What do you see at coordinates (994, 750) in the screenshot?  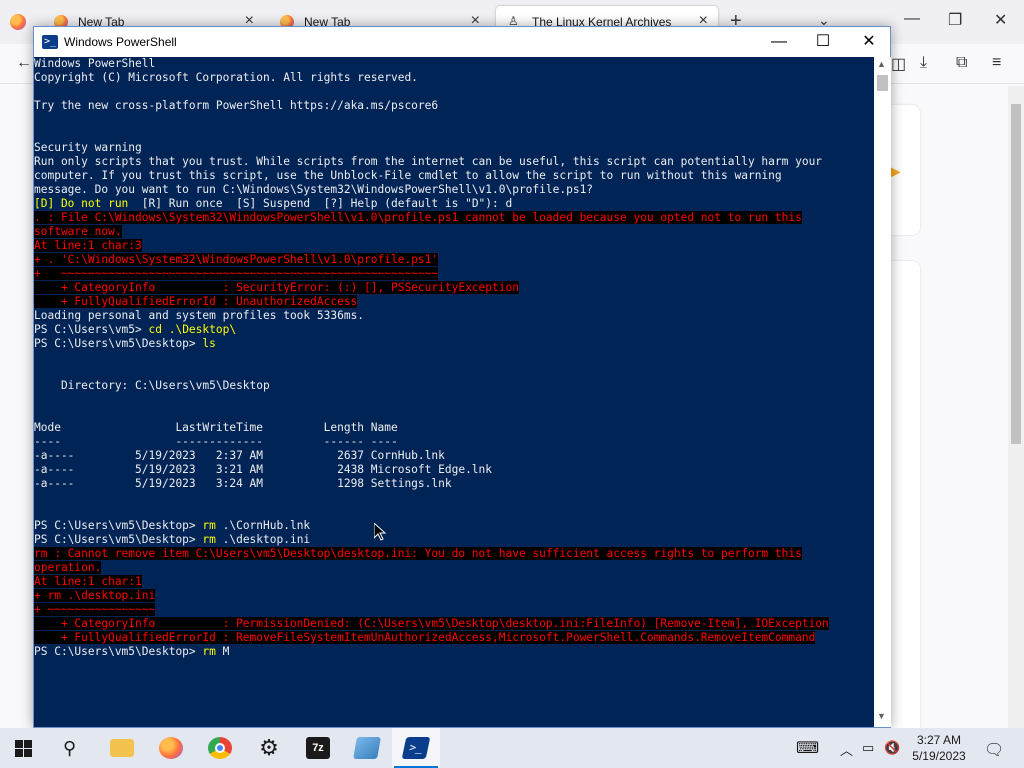 I see `notification-icon: 🗨` at bounding box center [994, 750].